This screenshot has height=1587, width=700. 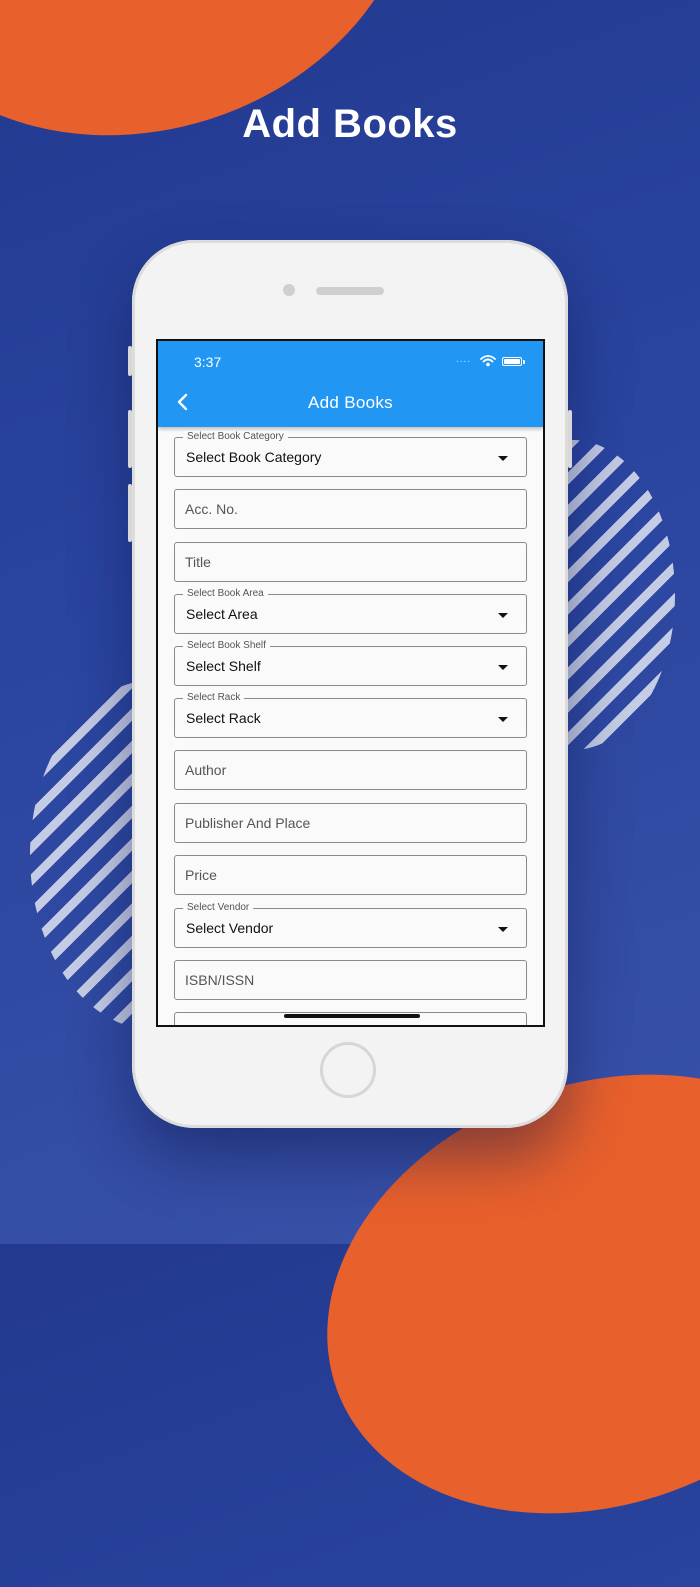 What do you see at coordinates (208, 362) in the screenshot?
I see `status-time: 3:37` at bounding box center [208, 362].